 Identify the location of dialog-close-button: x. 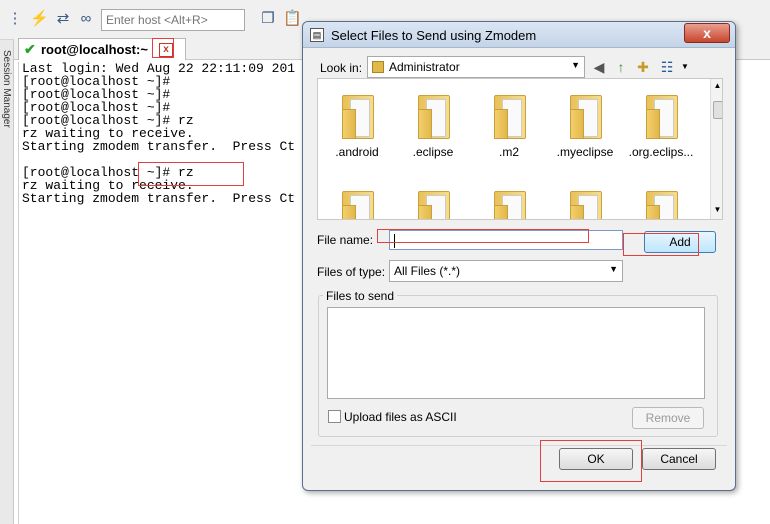
(707, 33).